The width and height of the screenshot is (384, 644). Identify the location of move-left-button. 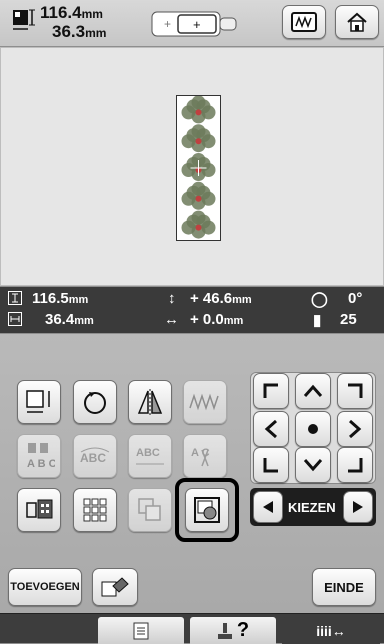
(271, 429).